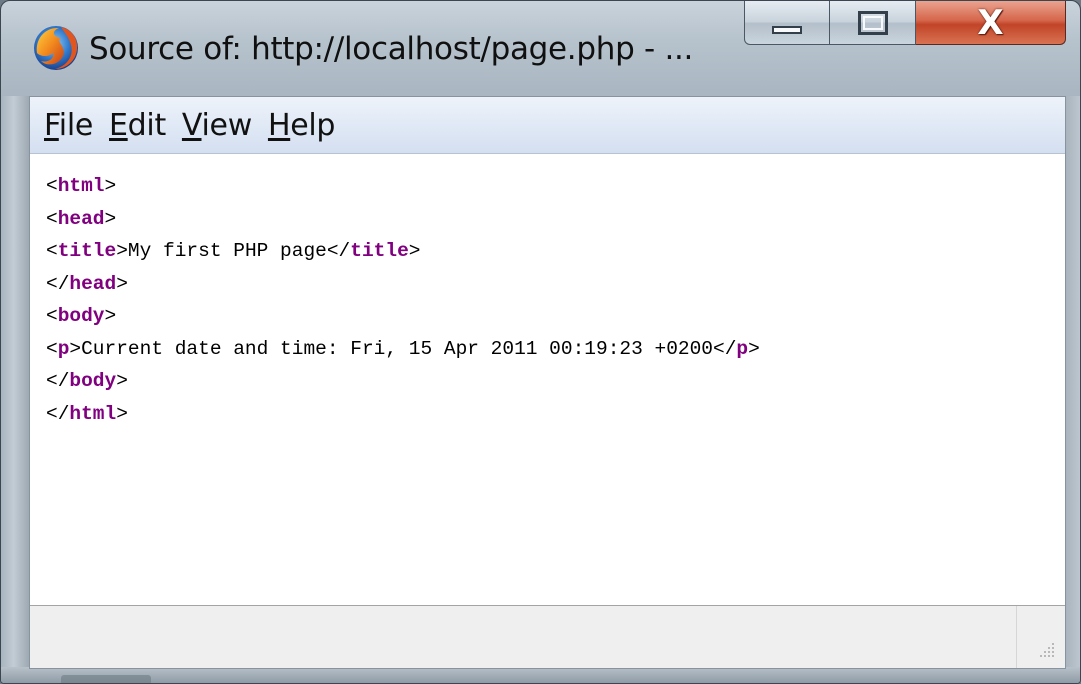 The width and height of the screenshot is (1081, 684). Describe the element at coordinates (540, 675) in the screenshot. I see `window-frame-bottom` at that location.